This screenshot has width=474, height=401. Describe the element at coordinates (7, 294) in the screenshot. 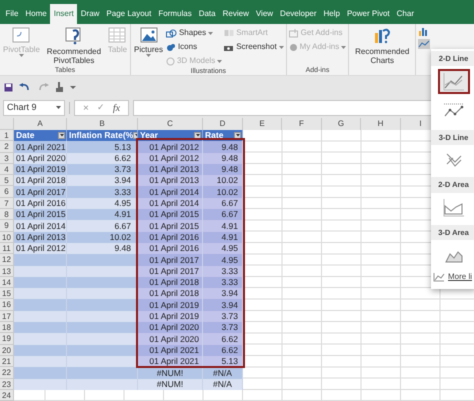

I see `row-header: 15` at that location.